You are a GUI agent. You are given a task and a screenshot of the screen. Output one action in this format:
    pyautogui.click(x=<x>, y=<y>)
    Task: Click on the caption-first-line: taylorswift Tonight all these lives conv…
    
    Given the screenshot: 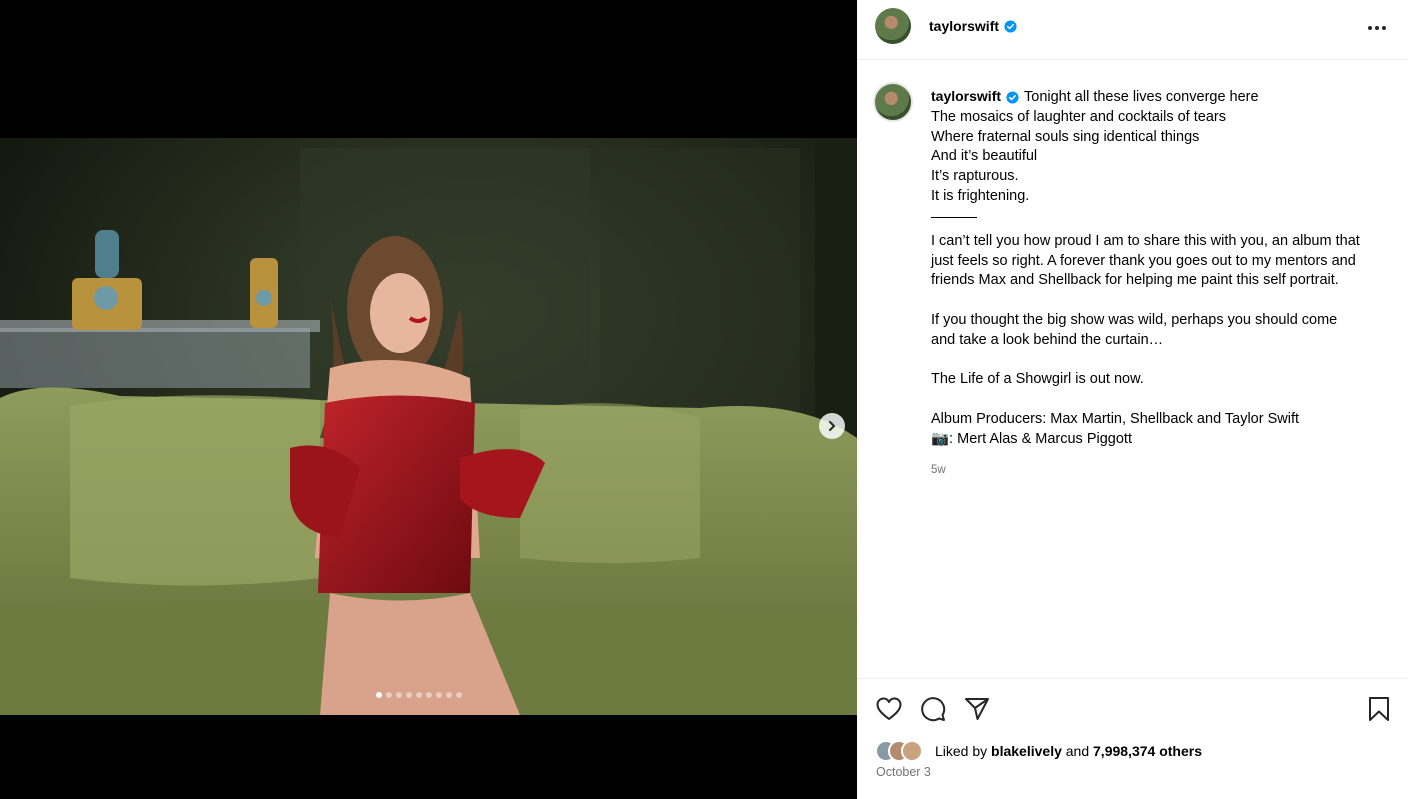 What is the action you would take?
    pyautogui.click(x=1166, y=97)
    